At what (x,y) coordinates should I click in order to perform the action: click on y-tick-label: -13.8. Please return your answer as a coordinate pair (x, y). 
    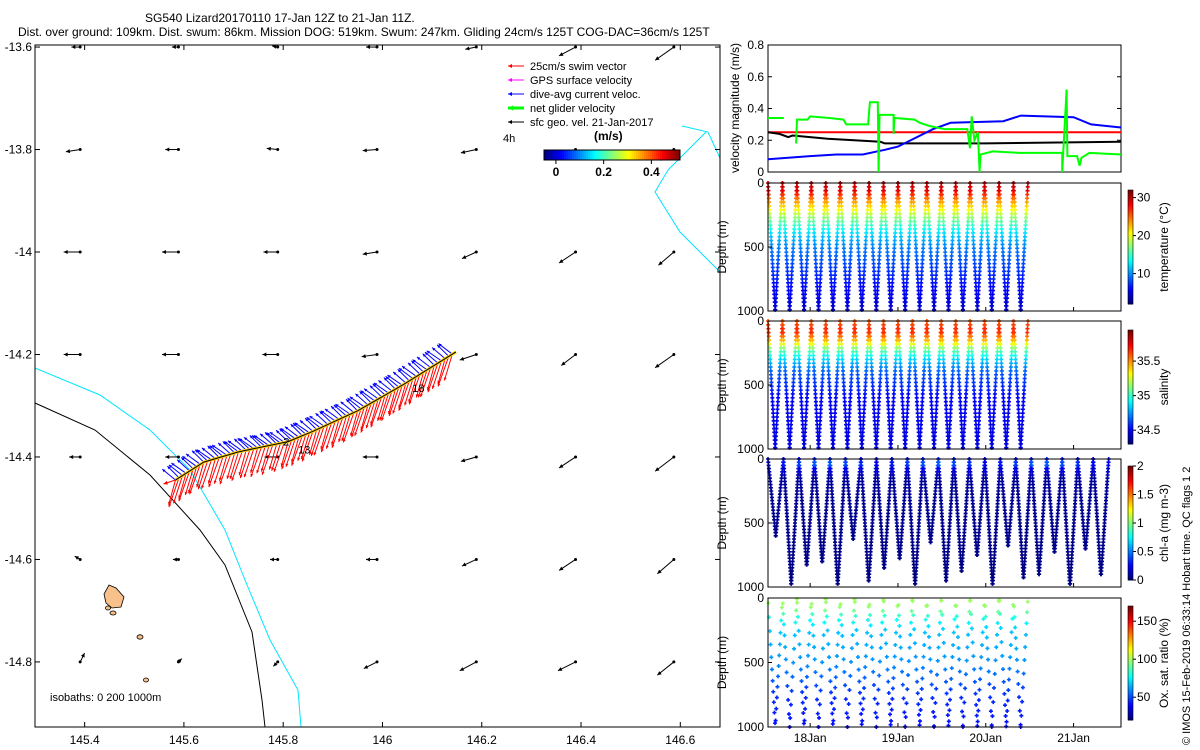
    Looking at the image, I should click on (19, 150).